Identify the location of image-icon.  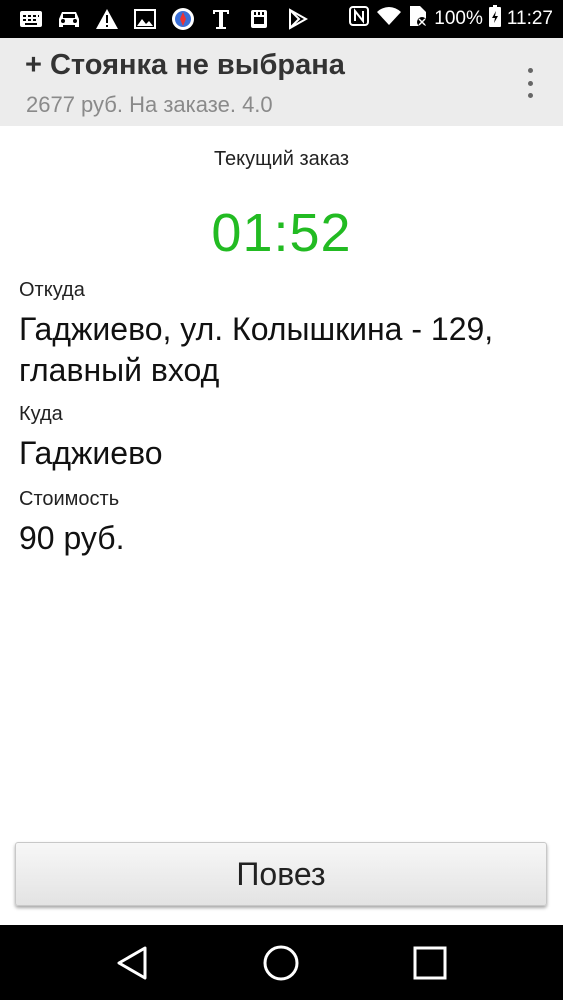
(145, 19).